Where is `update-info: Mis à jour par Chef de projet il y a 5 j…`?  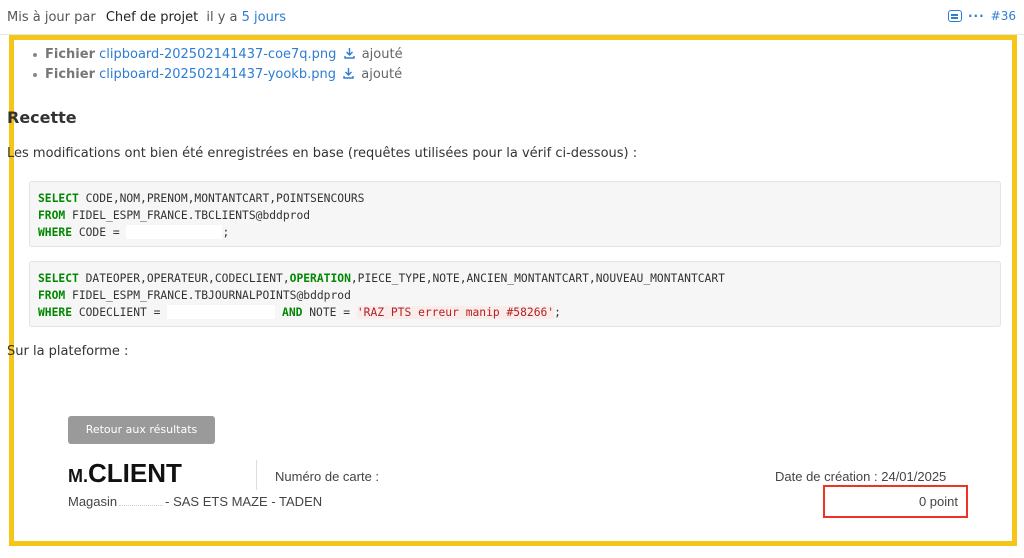
update-info: Mis à jour par Chef de projet il y a 5 j… is located at coordinates (146, 17).